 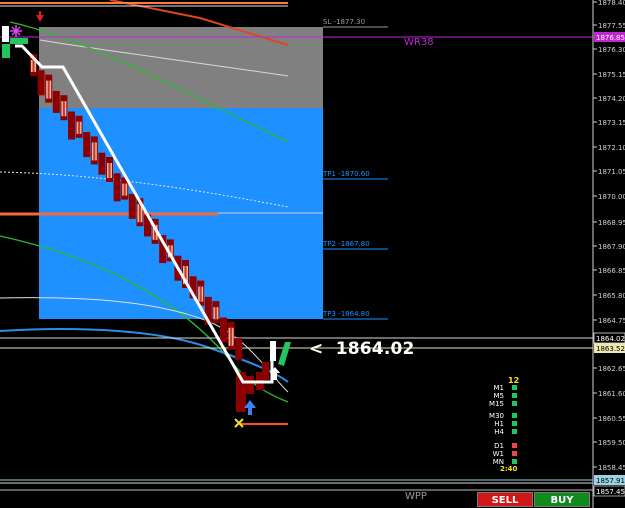 I want to click on price-axis-label: 1865.80, so click(x=611, y=296).